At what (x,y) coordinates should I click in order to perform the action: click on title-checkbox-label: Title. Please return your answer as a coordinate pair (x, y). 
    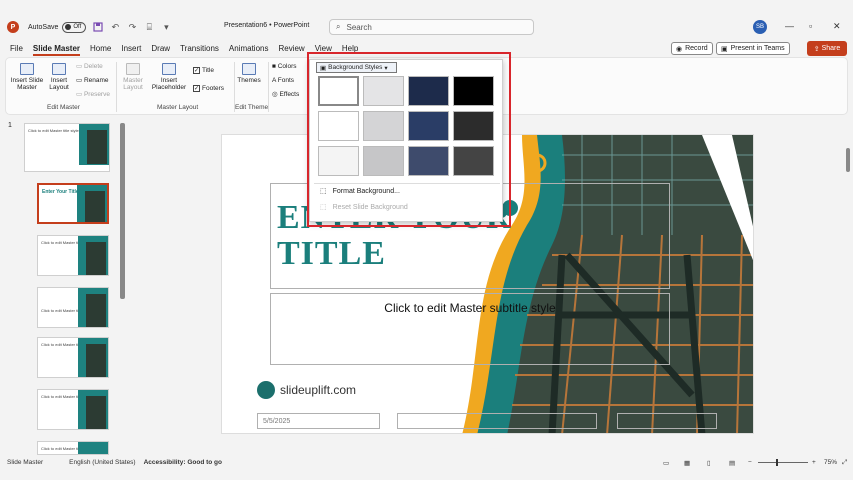
    Looking at the image, I should click on (208, 71).